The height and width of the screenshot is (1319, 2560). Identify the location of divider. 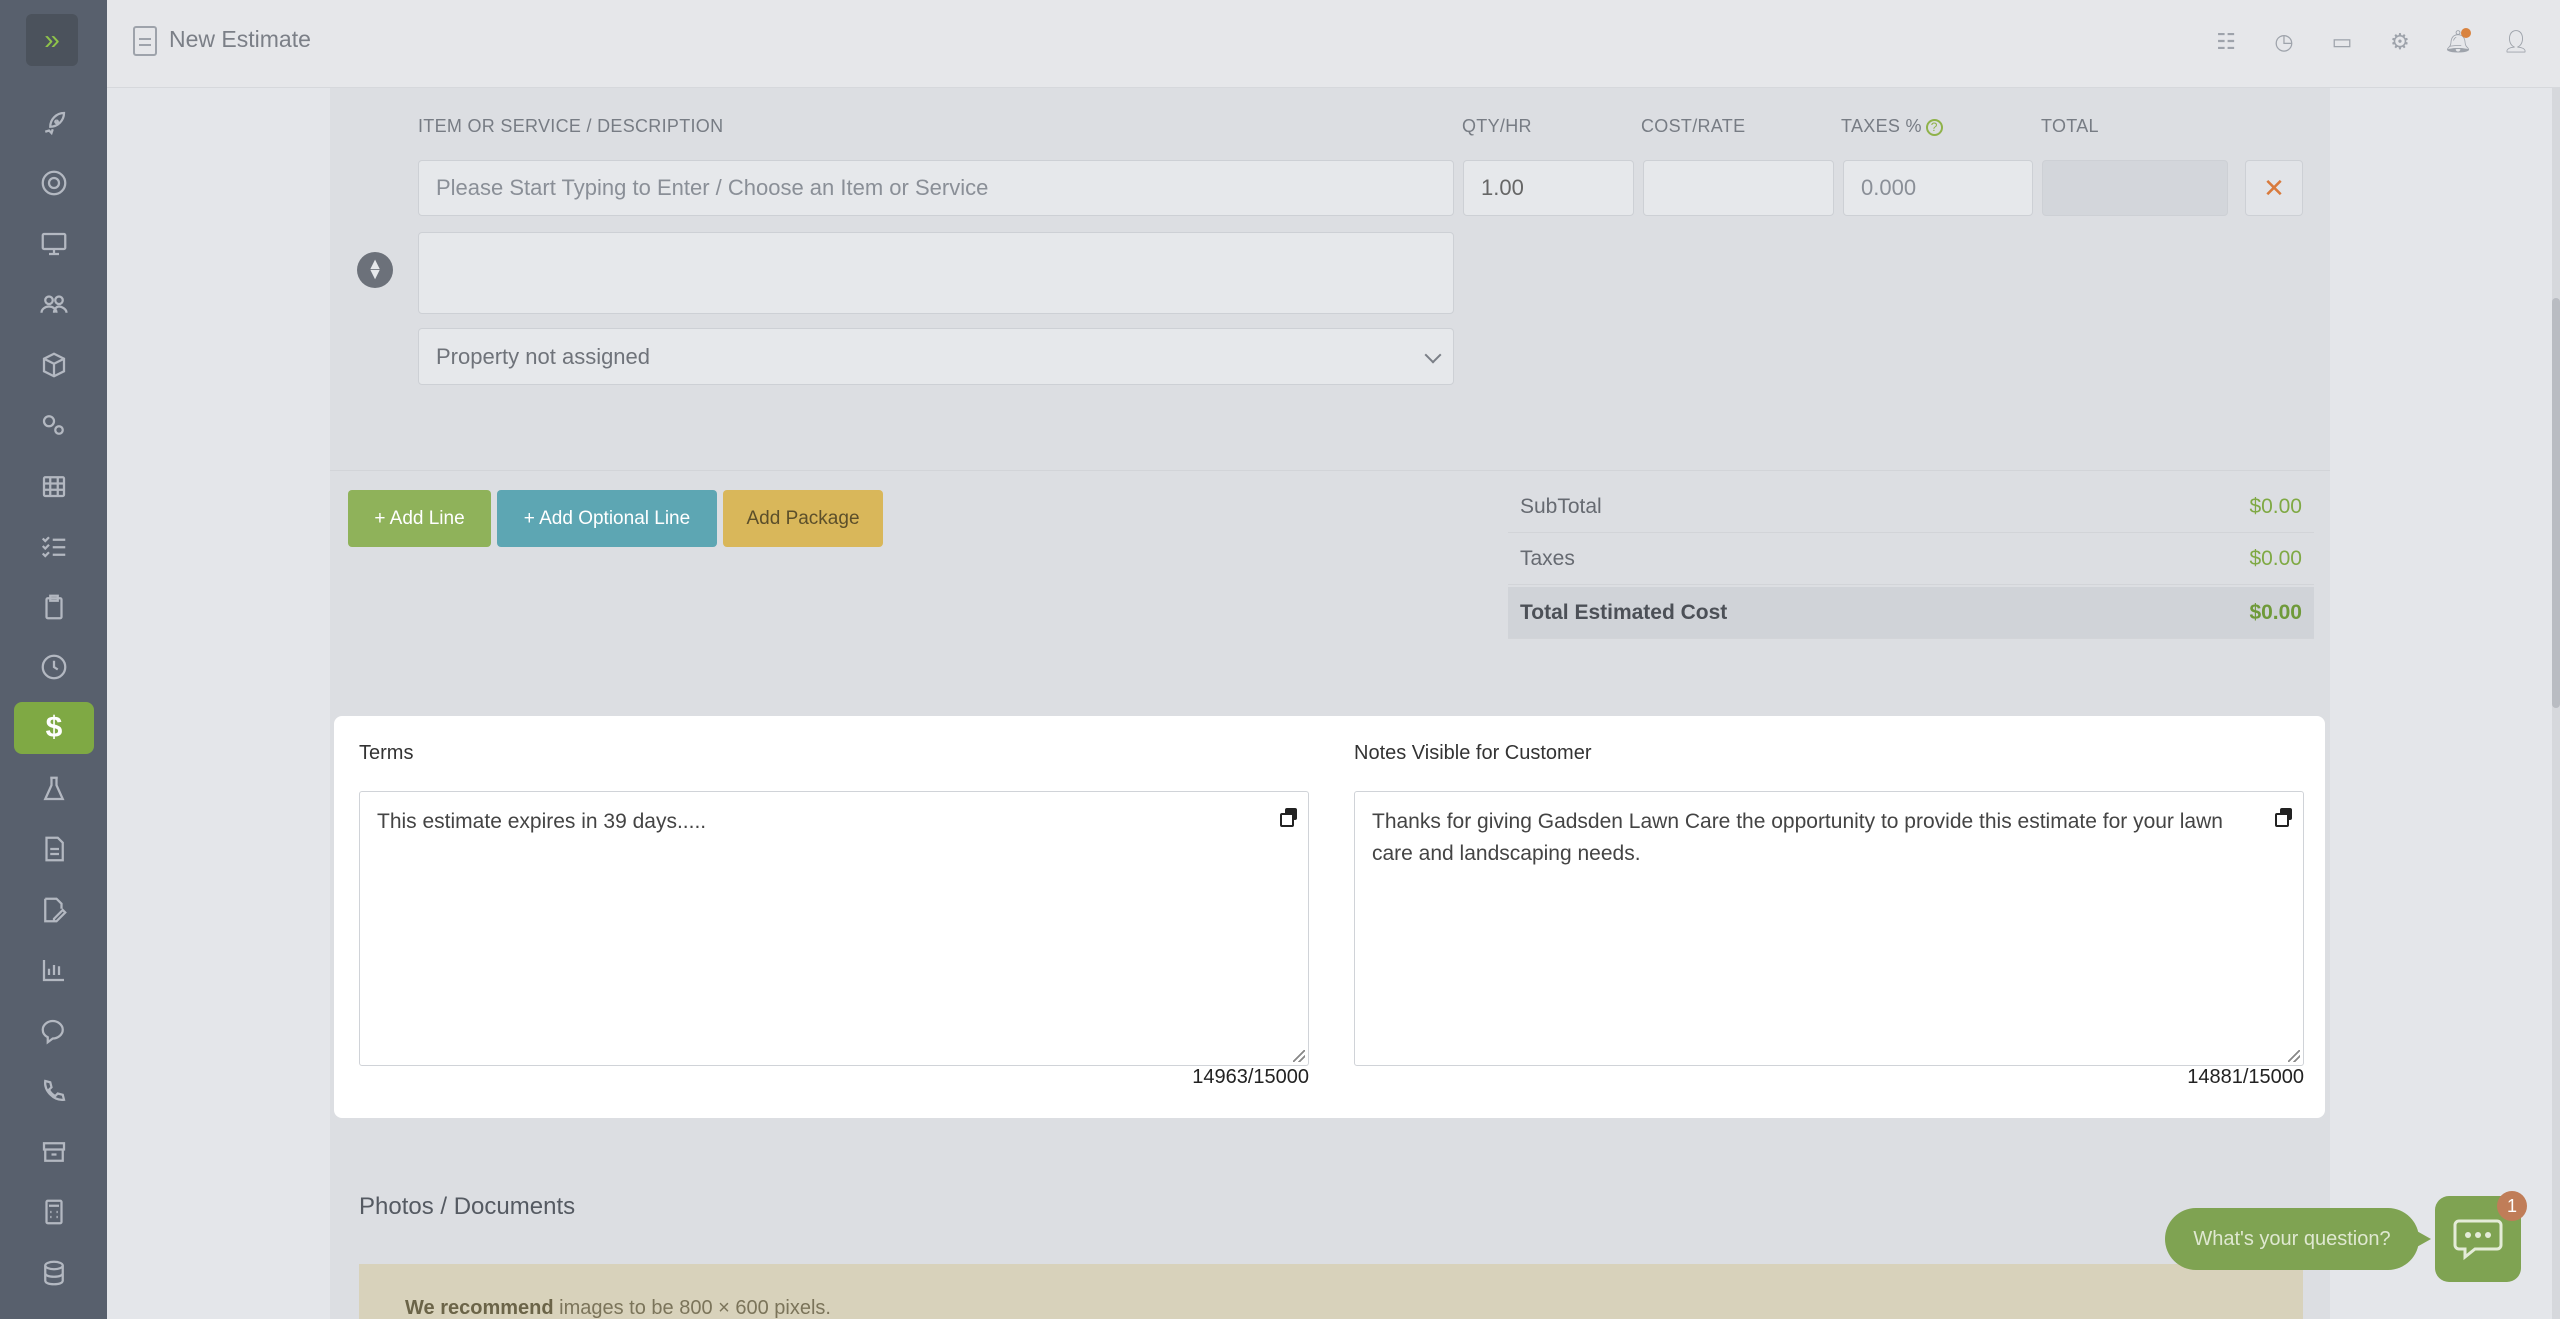
(1330, 470).